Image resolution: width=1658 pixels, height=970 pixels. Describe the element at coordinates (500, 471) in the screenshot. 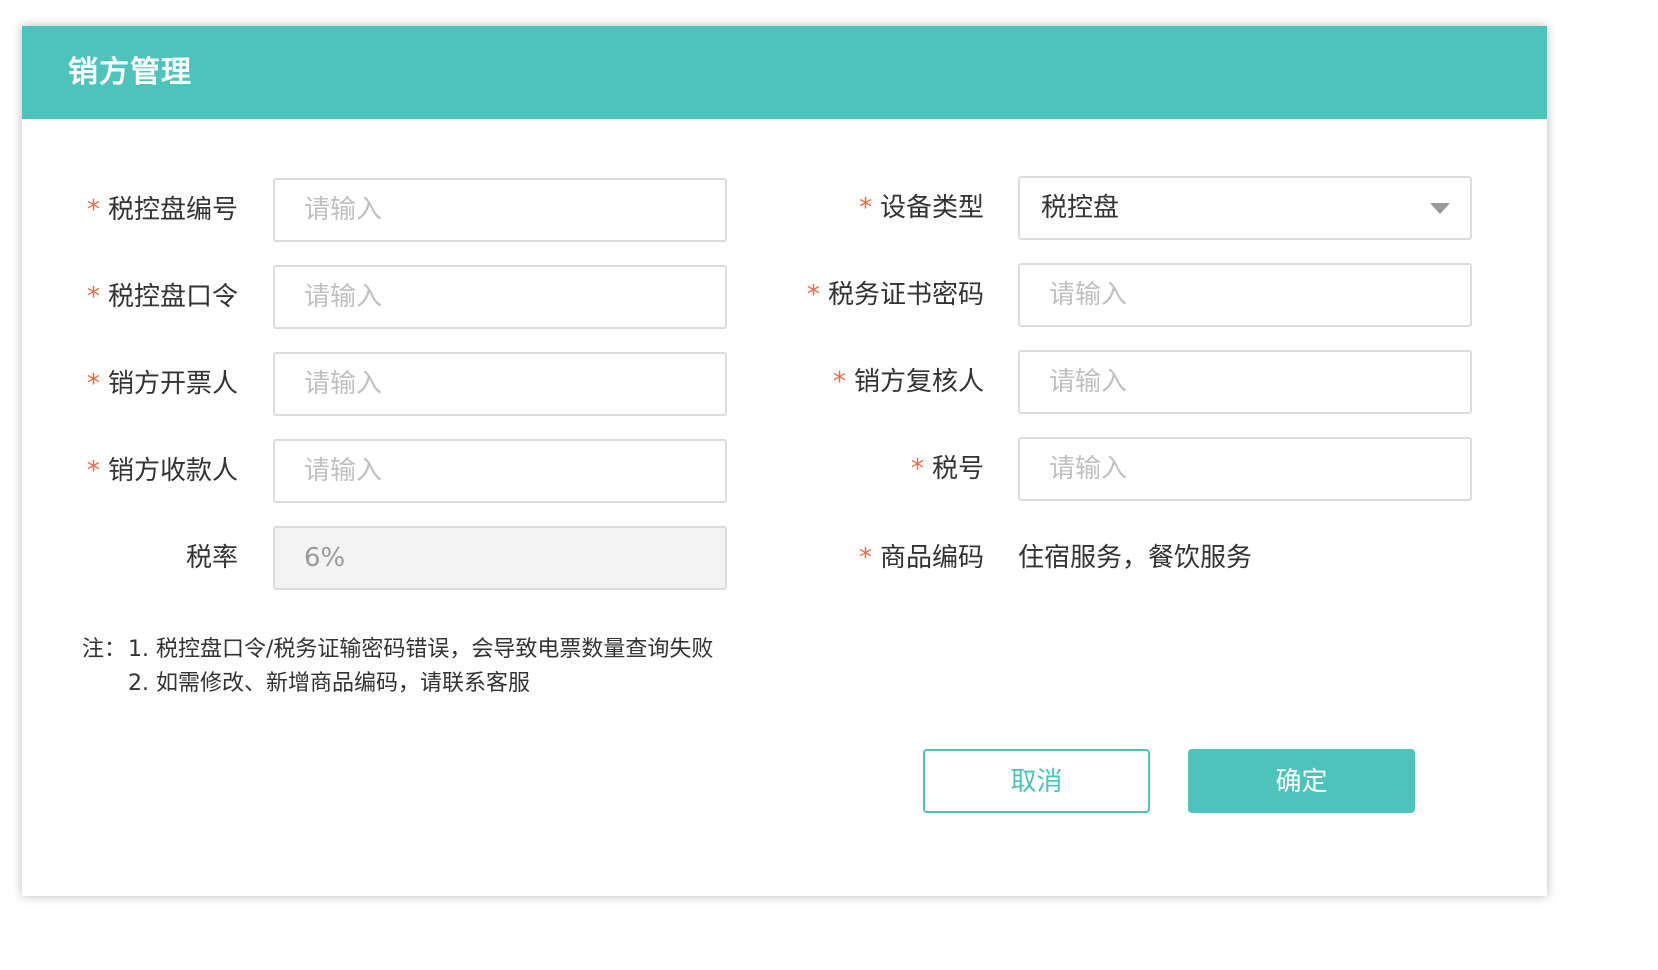

I see `payee-input` at that location.